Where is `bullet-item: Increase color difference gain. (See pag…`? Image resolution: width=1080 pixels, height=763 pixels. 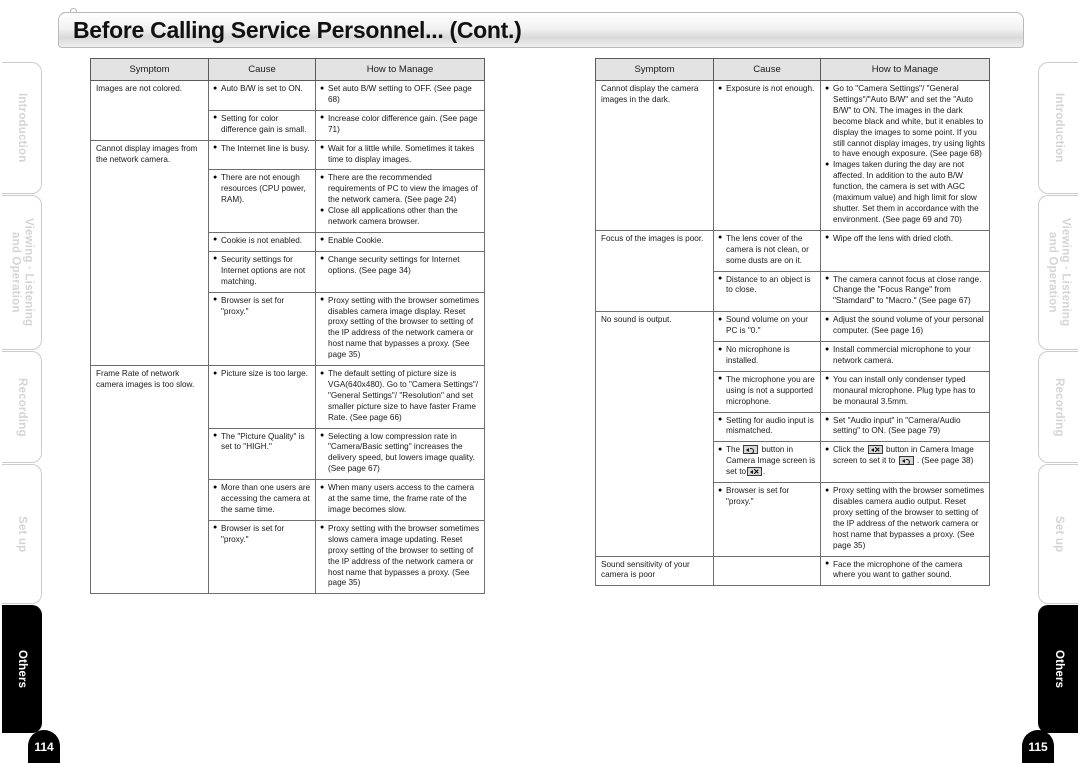 bullet-item: Increase color difference gain. (See pag… is located at coordinates (400, 124).